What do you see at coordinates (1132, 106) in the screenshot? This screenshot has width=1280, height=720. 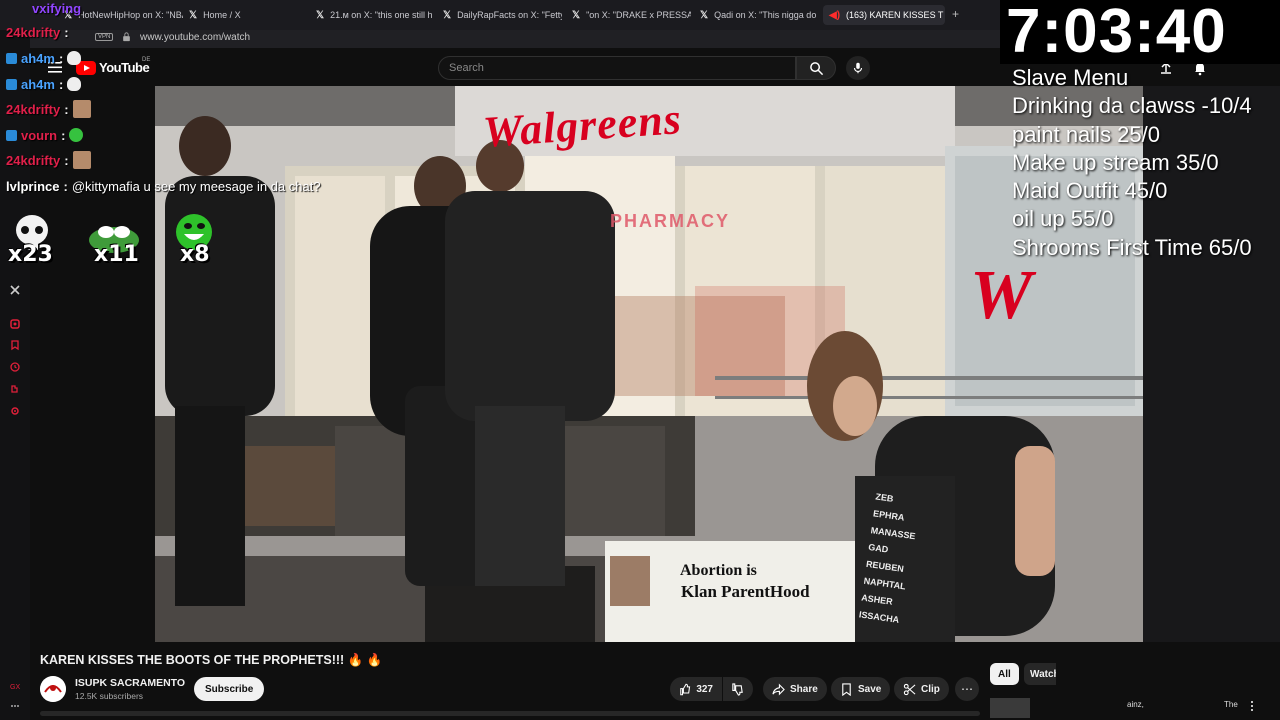 I see `overlay-menu-item: Drinking da clawss -10/4` at bounding box center [1132, 106].